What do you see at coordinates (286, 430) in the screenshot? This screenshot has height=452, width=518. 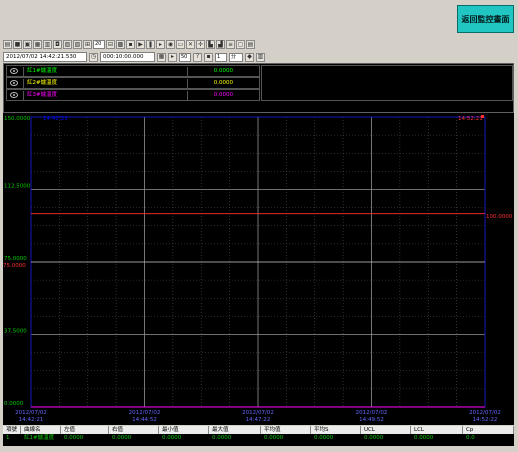 I see `table-header-cell: 平均值` at bounding box center [286, 430].